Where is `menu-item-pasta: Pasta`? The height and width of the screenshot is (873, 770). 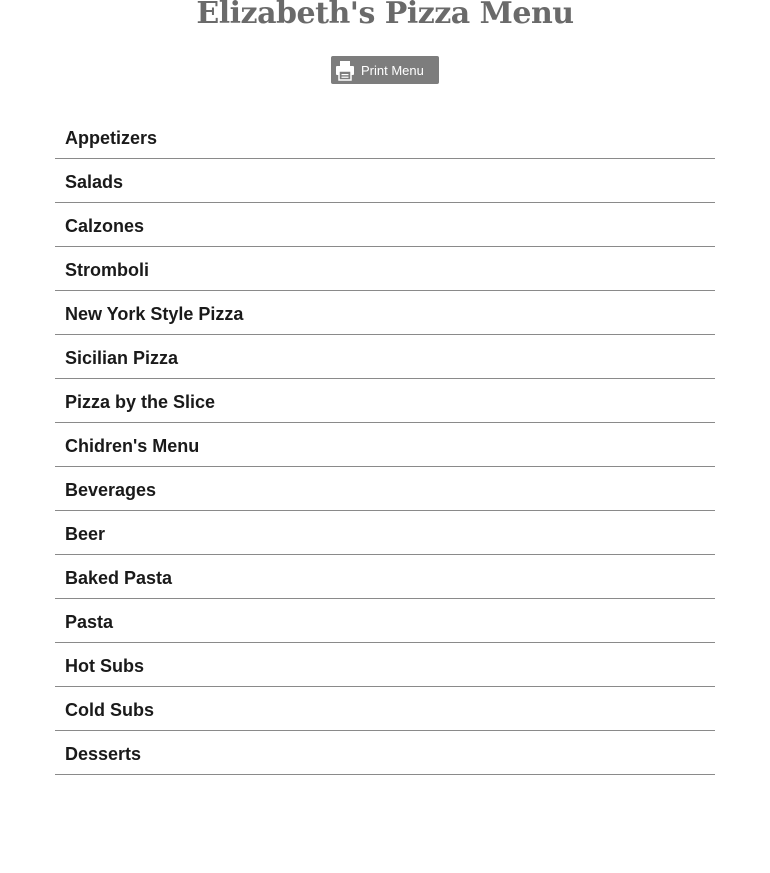
menu-item-pasta: Pasta is located at coordinates (385, 621).